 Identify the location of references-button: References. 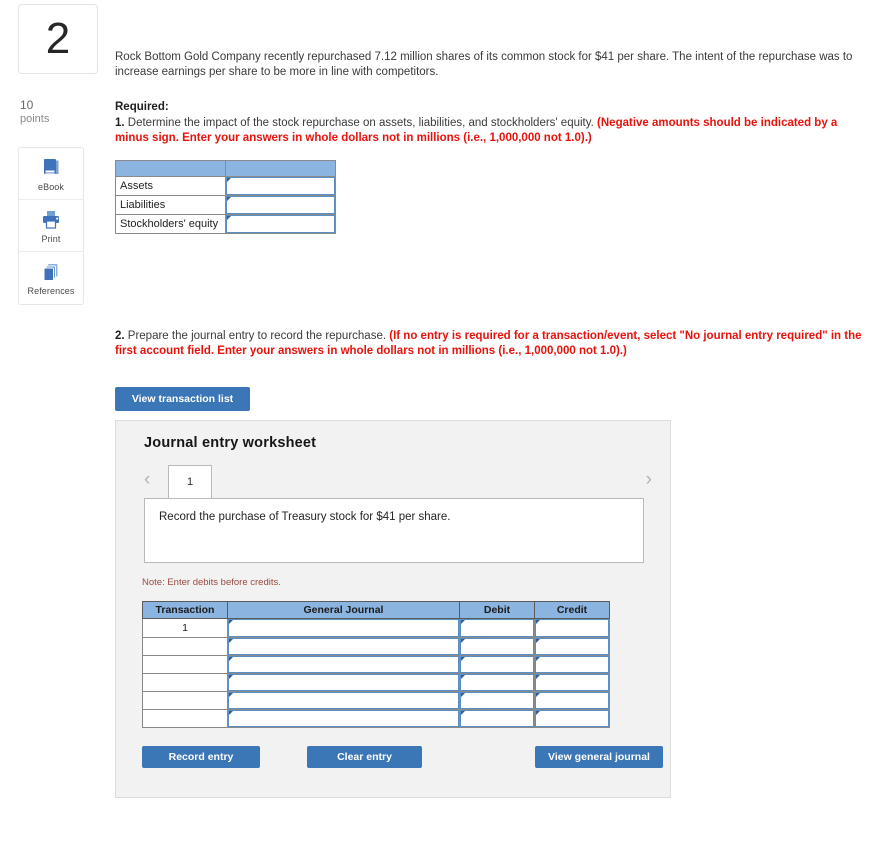
(51, 278).